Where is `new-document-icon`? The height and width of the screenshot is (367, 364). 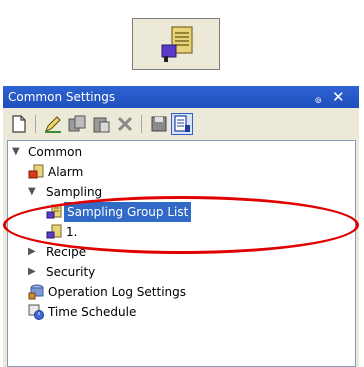 new-document-icon is located at coordinates (19, 124).